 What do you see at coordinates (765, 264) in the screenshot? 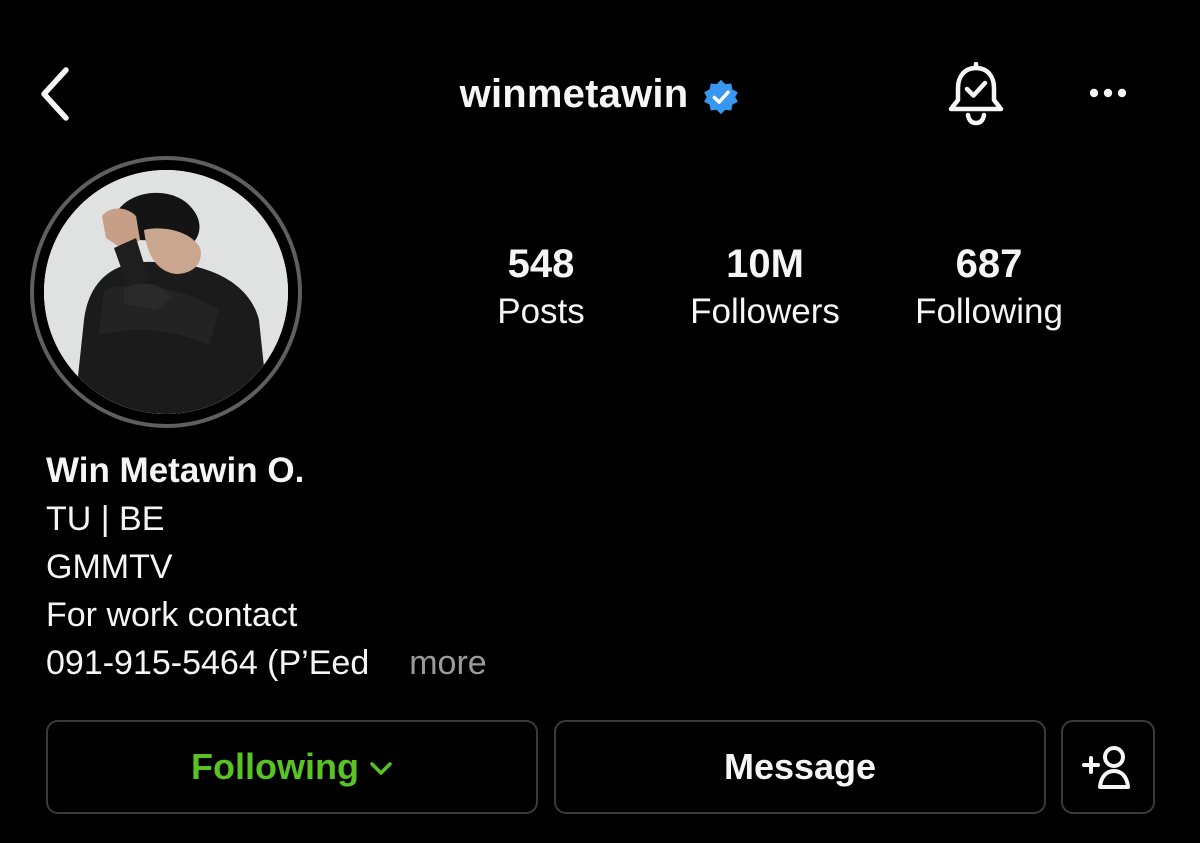
I see `followers-count: 10M` at bounding box center [765, 264].